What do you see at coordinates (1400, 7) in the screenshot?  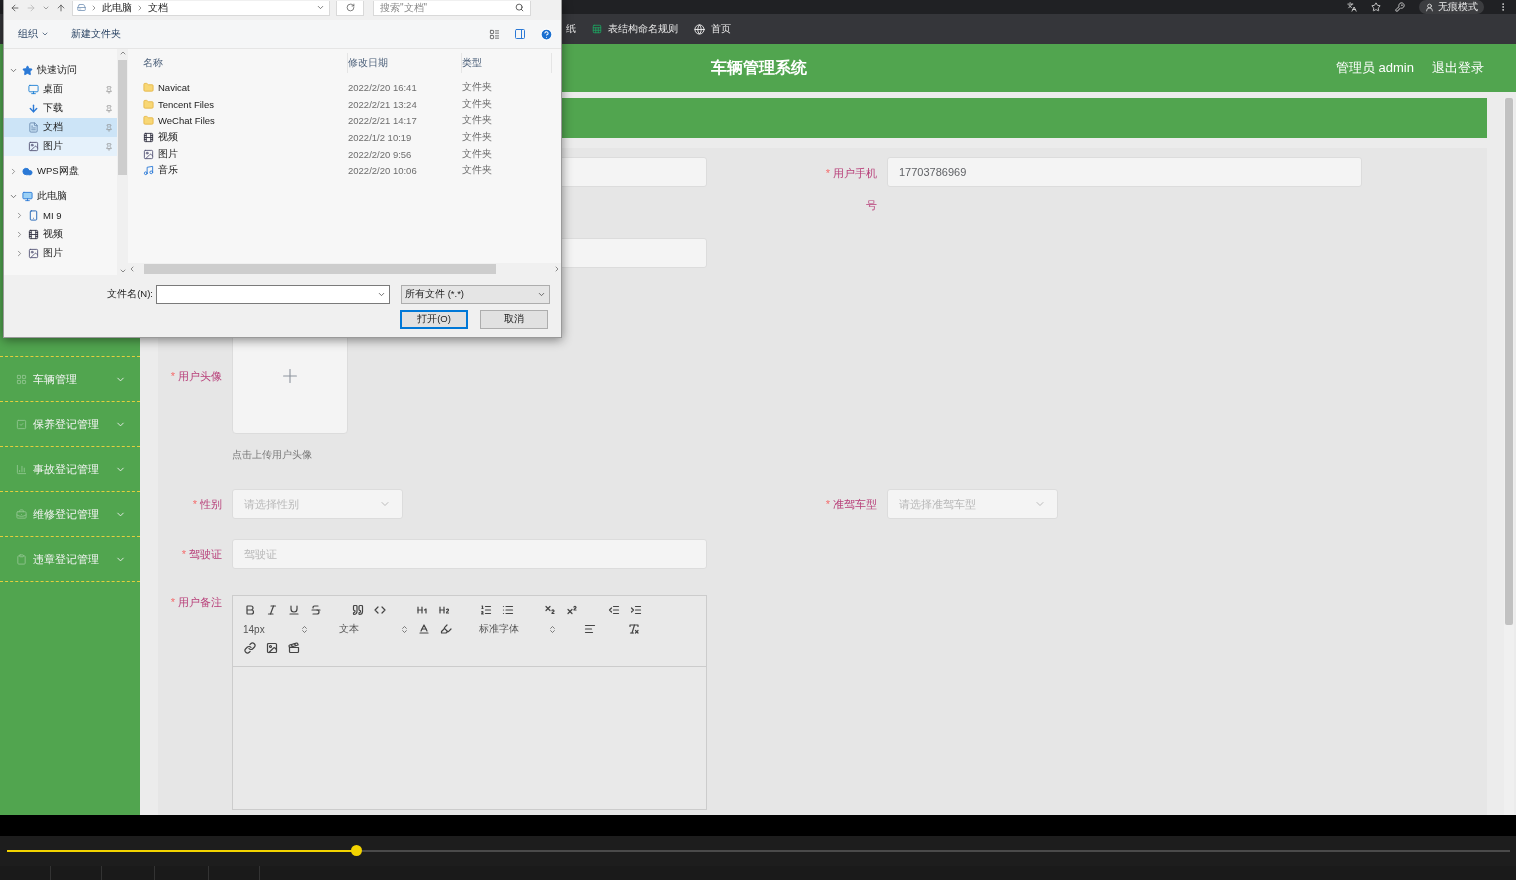 I see `key-icon` at bounding box center [1400, 7].